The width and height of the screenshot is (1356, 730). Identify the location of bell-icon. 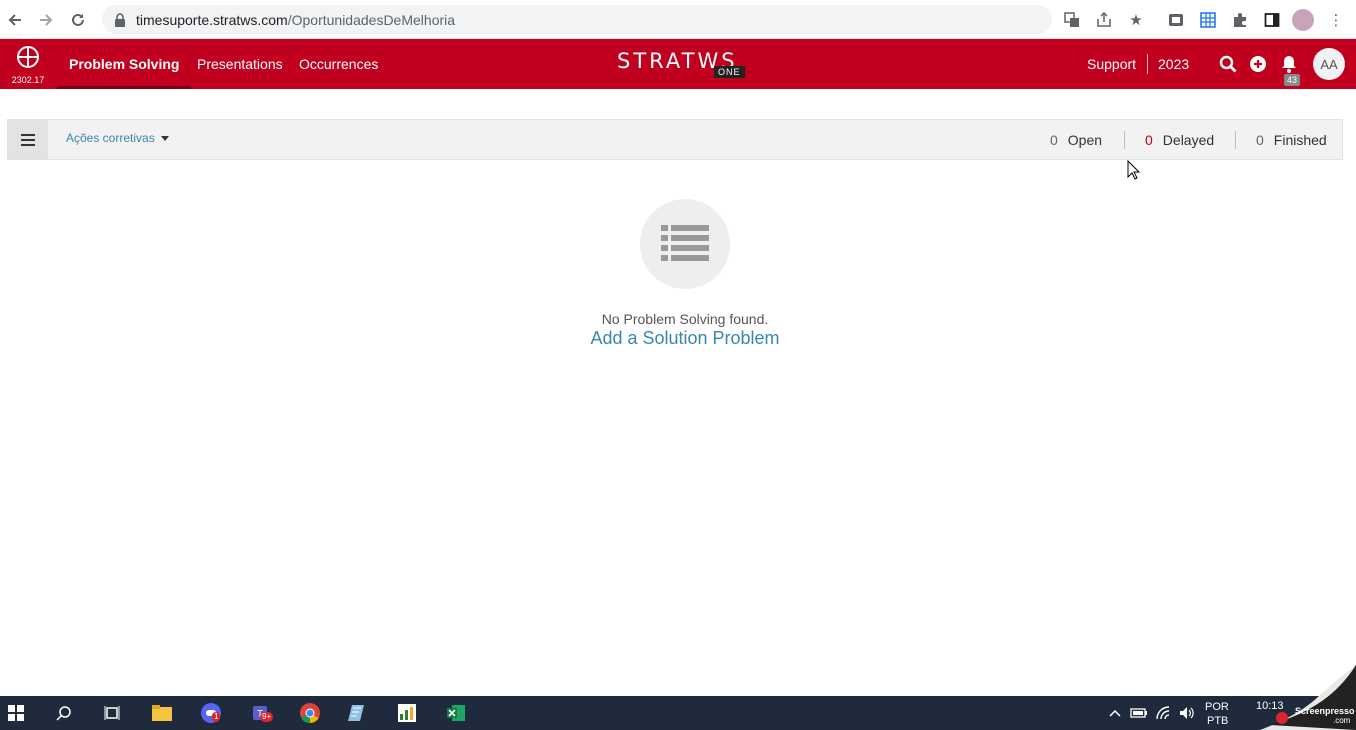
(1289, 64).